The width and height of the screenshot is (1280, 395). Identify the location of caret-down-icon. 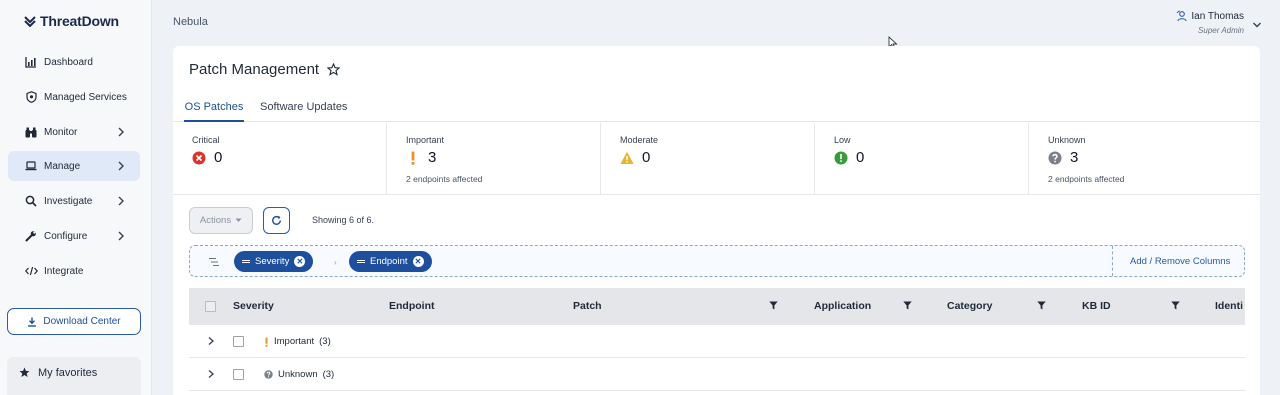
(238, 220).